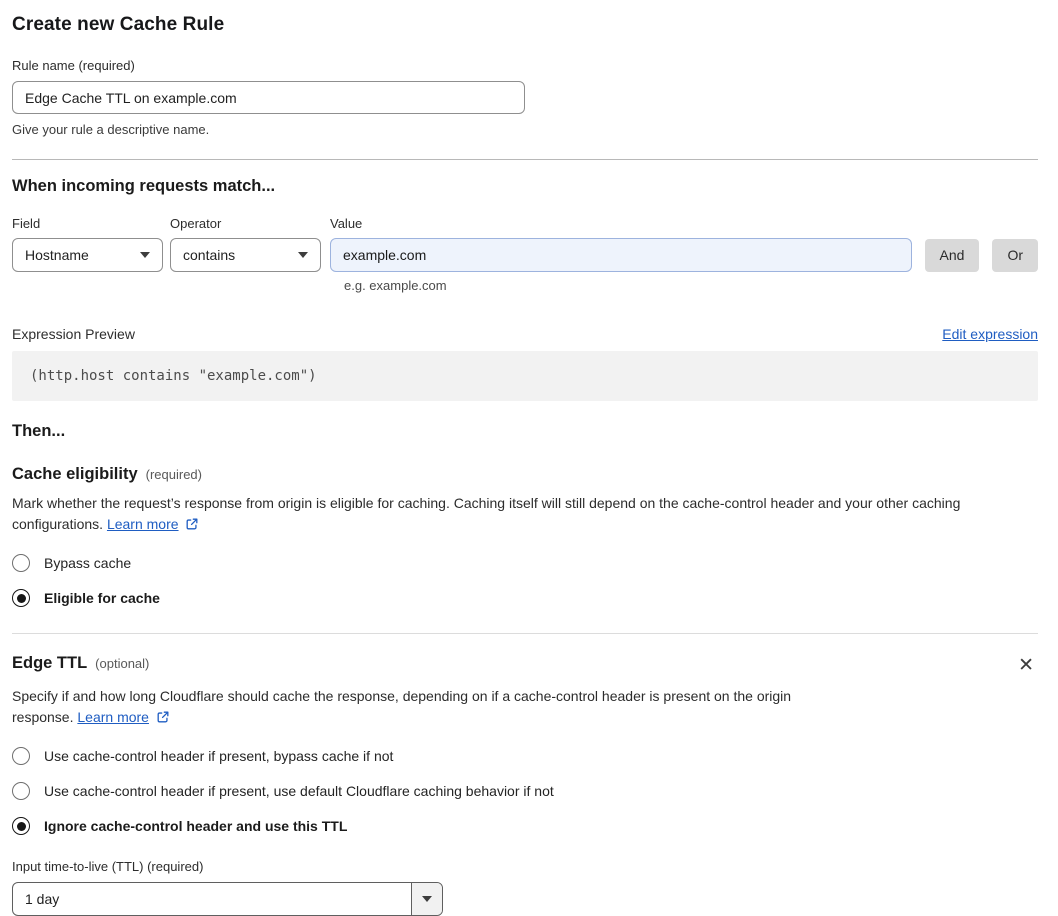  Describe the element at coordinates (268, 97) in the screenshot. I see `rule-name-input` at that location.